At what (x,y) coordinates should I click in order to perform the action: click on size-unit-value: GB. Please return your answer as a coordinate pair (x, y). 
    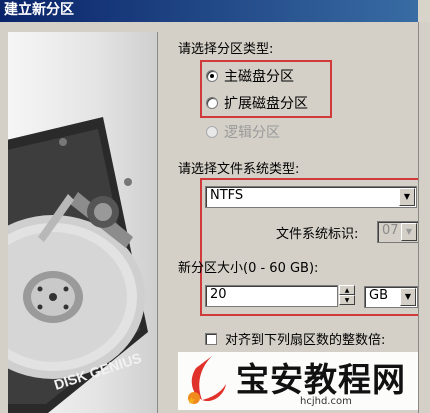
    Looking at the image, I should click on (378, 295).